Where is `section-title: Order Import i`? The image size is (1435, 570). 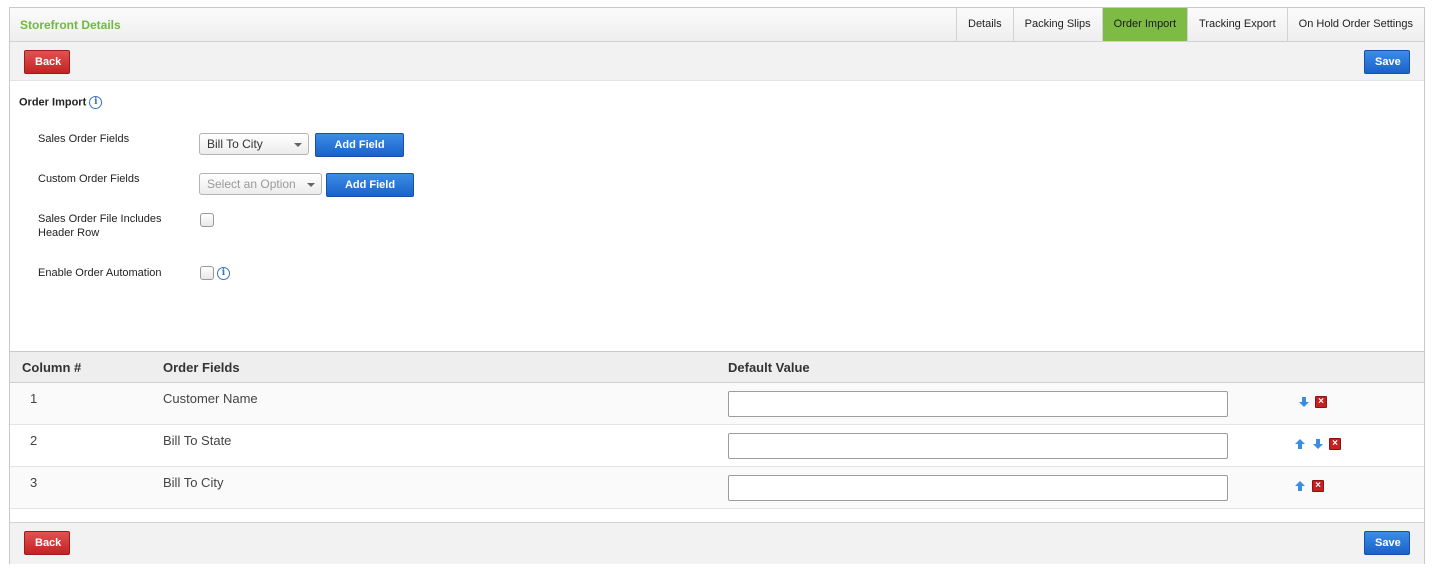
section-title: Order Import i is located at coordinates (61, 102).